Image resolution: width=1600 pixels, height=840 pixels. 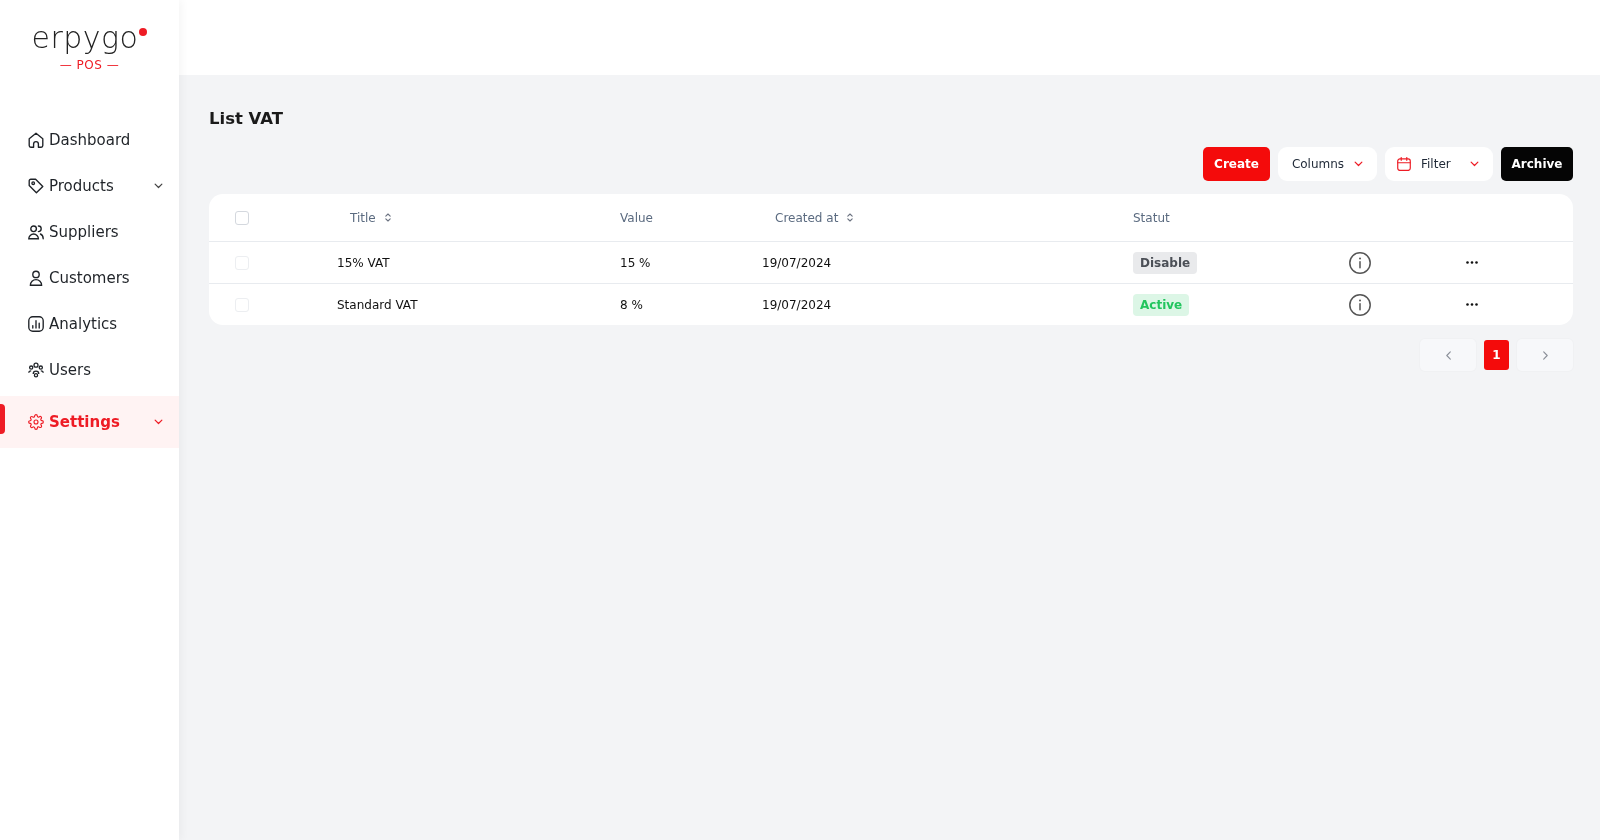 I want to click on logo-wordmark: erpygo, so click(x=85, y=38).